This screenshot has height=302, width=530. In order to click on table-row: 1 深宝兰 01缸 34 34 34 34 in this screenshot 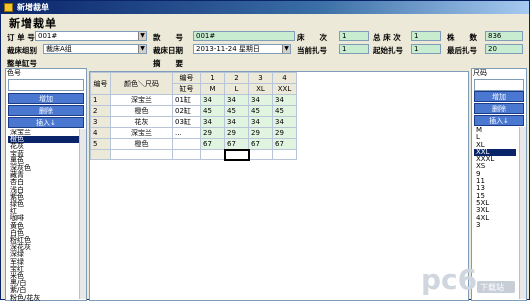, I will do `click(193, 100)`.